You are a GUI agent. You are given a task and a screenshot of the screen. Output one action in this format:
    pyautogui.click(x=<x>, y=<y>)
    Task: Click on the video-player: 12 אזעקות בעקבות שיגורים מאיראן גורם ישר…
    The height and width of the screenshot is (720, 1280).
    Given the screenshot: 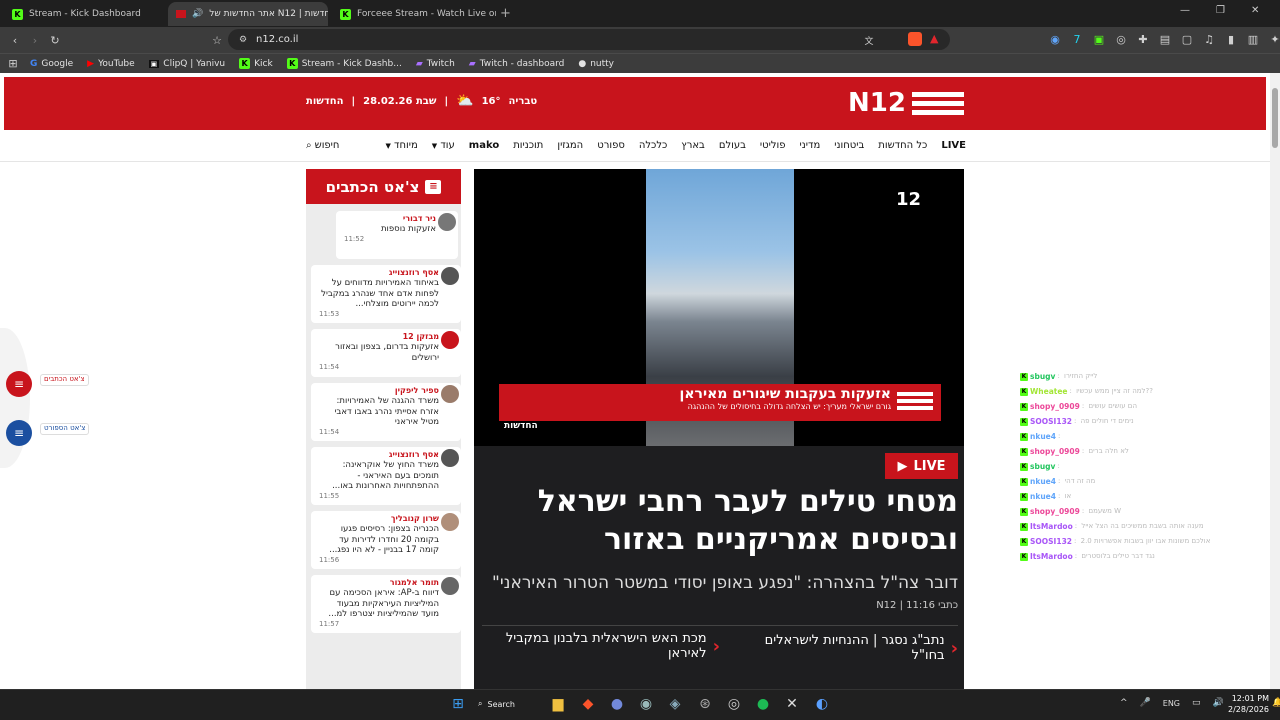 What is the action you would take?
    pyautogui.click(x=719, y=307)
    